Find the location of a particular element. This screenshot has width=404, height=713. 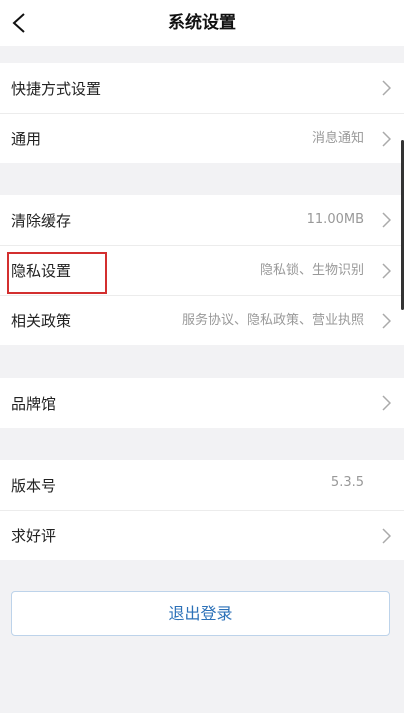

row-label: 相关政策 is located at coordinates (41, 321).